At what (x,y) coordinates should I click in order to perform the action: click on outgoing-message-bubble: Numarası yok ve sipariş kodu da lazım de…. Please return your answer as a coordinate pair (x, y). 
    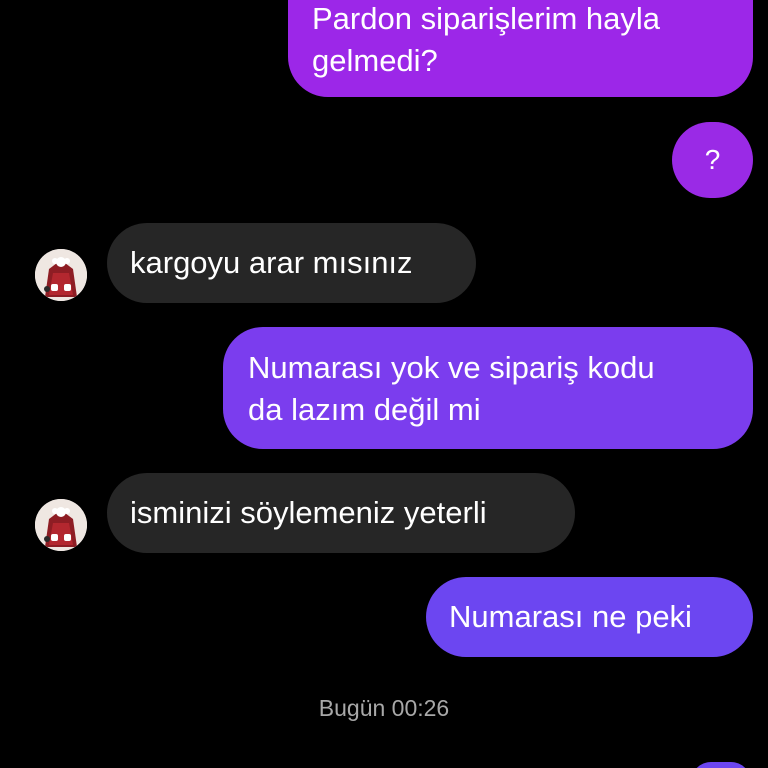
    Looking at the image, I should click on (488, 388).